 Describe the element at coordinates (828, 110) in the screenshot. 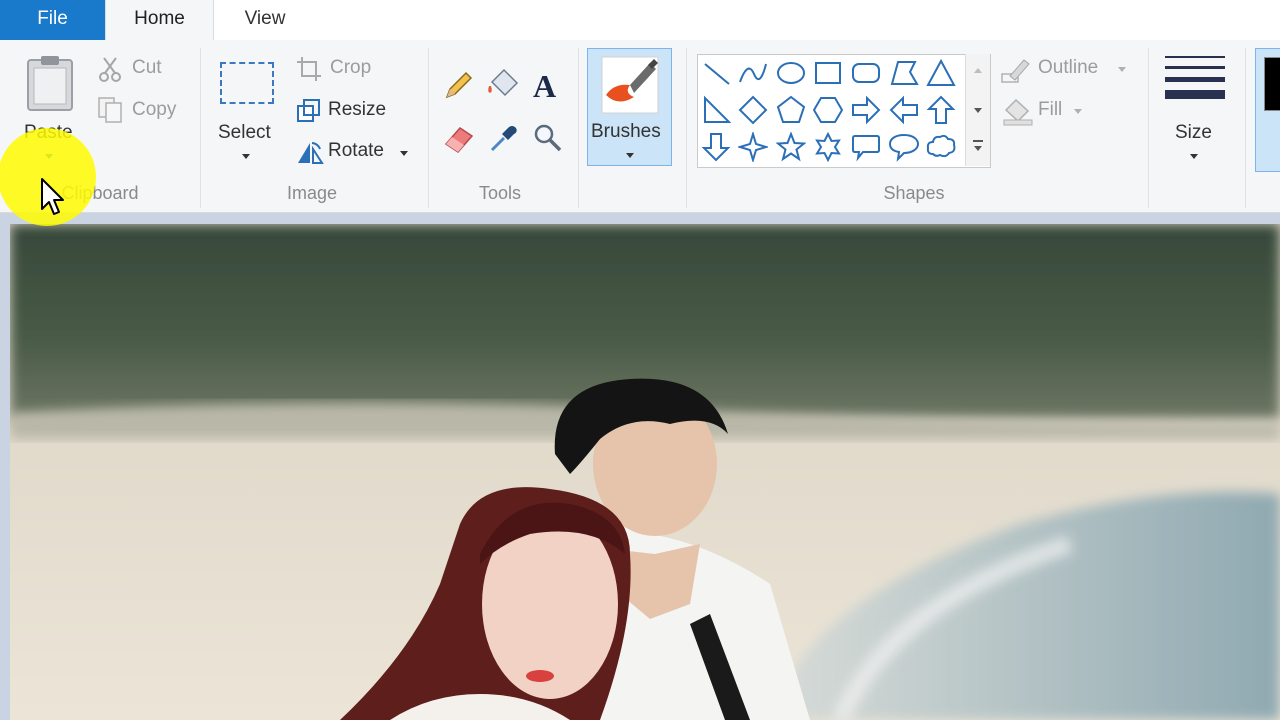

I see `hexagon-shape-icon` at that location.